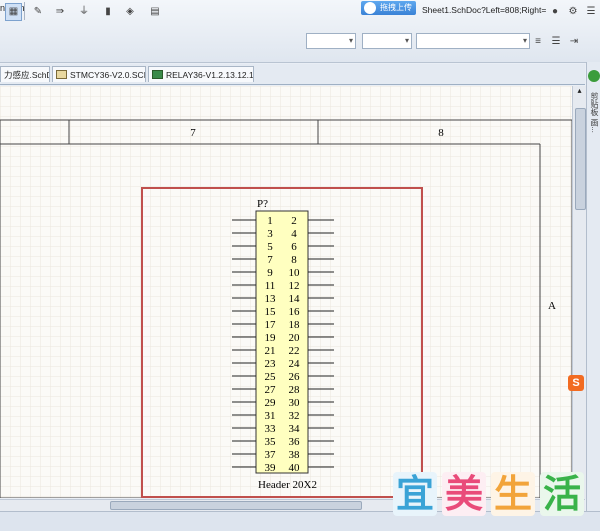  What do you see at coordinates (294, 286) in the screenshot?
I see `pin-number-right: 12` at bounding box center [294, 286].